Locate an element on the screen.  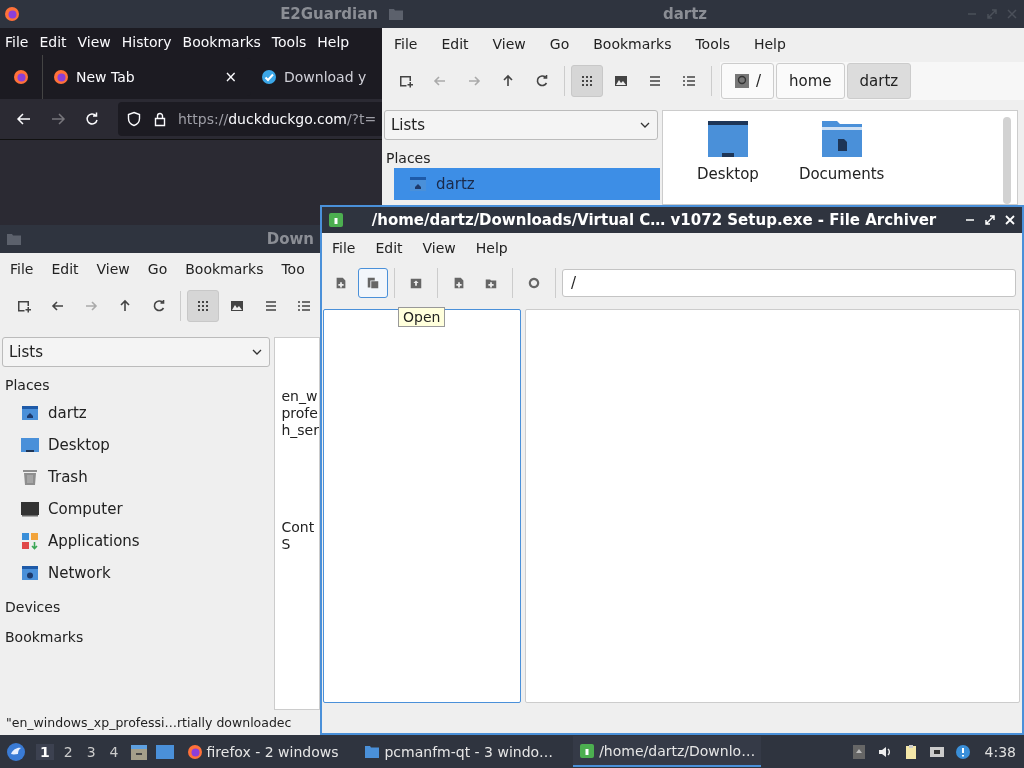
documents-icon is located at coordinates (373, 283).